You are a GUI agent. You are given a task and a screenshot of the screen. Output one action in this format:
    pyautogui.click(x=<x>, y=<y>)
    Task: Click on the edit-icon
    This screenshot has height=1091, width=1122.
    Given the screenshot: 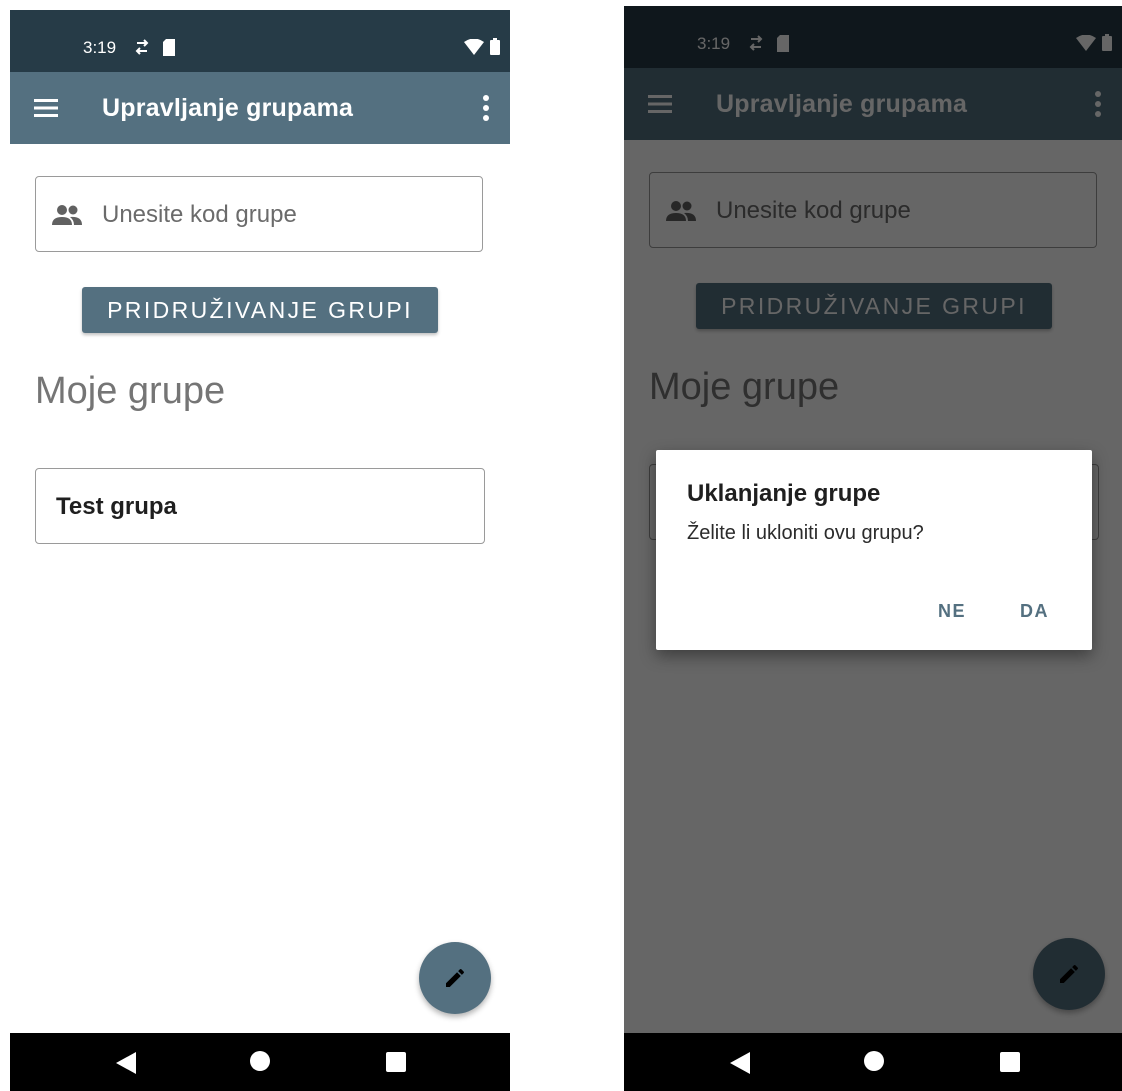 What is the action you would take?
    pyautogui.click(x=455, y=977)
    